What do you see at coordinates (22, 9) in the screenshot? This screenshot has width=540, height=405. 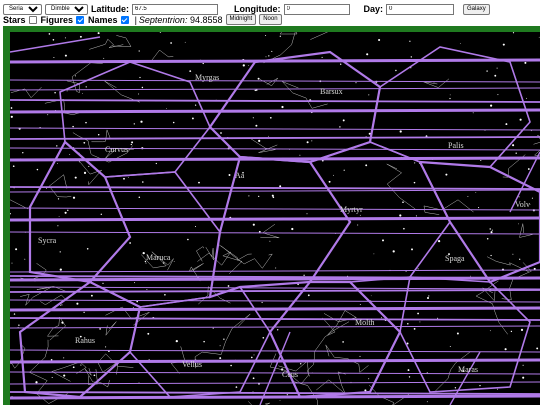 I see `world-select: Seria` at bounding box center [22, 9].